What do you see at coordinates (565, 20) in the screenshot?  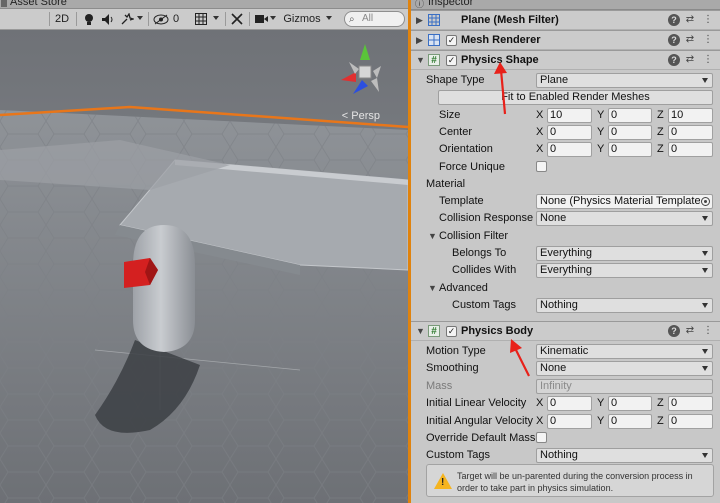 I see `component-header-mesh-filter: ▶ Plane (Mesh Filter) ? ⇄ ⋮` at bounding box center [565, 20].